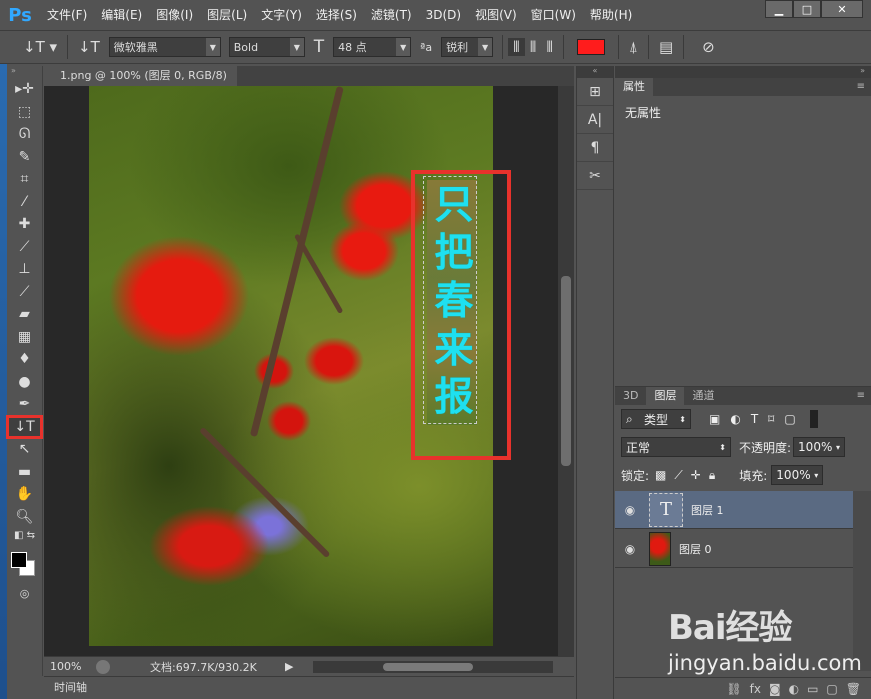 The height and width of the screenshot is (699, 871). What do you see at coordinates (227, 15) in the screenshot?
I see `menu-layer: 图层(L)` at bounding box center [227, 15].